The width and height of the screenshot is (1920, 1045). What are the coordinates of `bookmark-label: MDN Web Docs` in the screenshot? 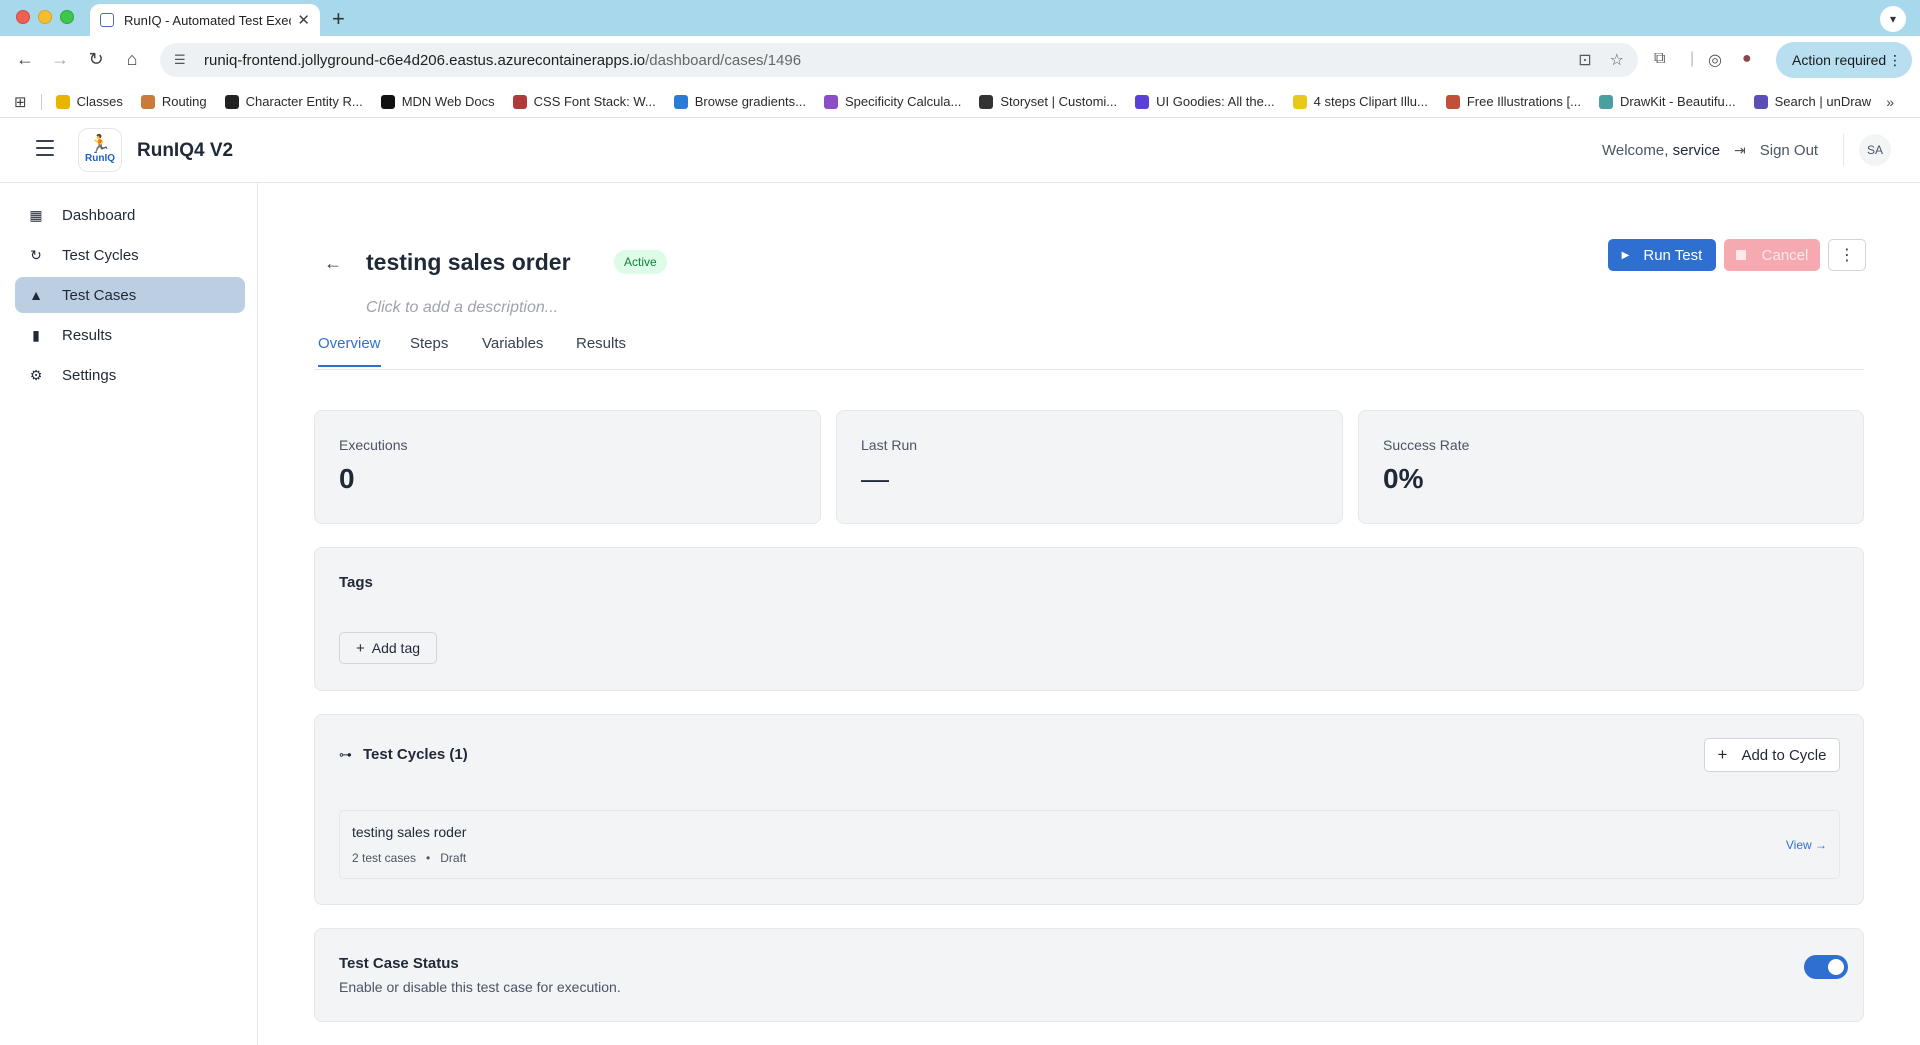 It's located at (448, 101).